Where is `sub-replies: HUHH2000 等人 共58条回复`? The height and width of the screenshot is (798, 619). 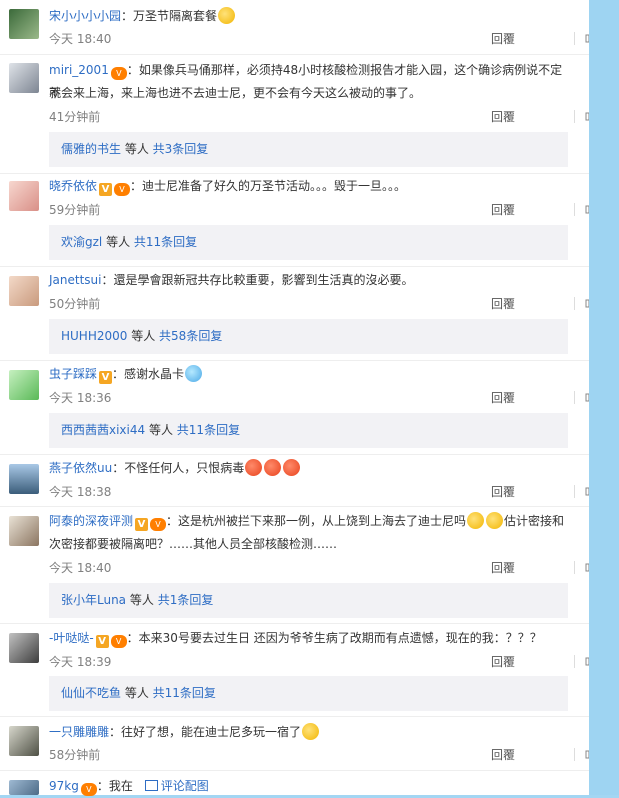
sub-replies: HUHH2000 等人 共58条回复 is located at coordinates (308, 336).